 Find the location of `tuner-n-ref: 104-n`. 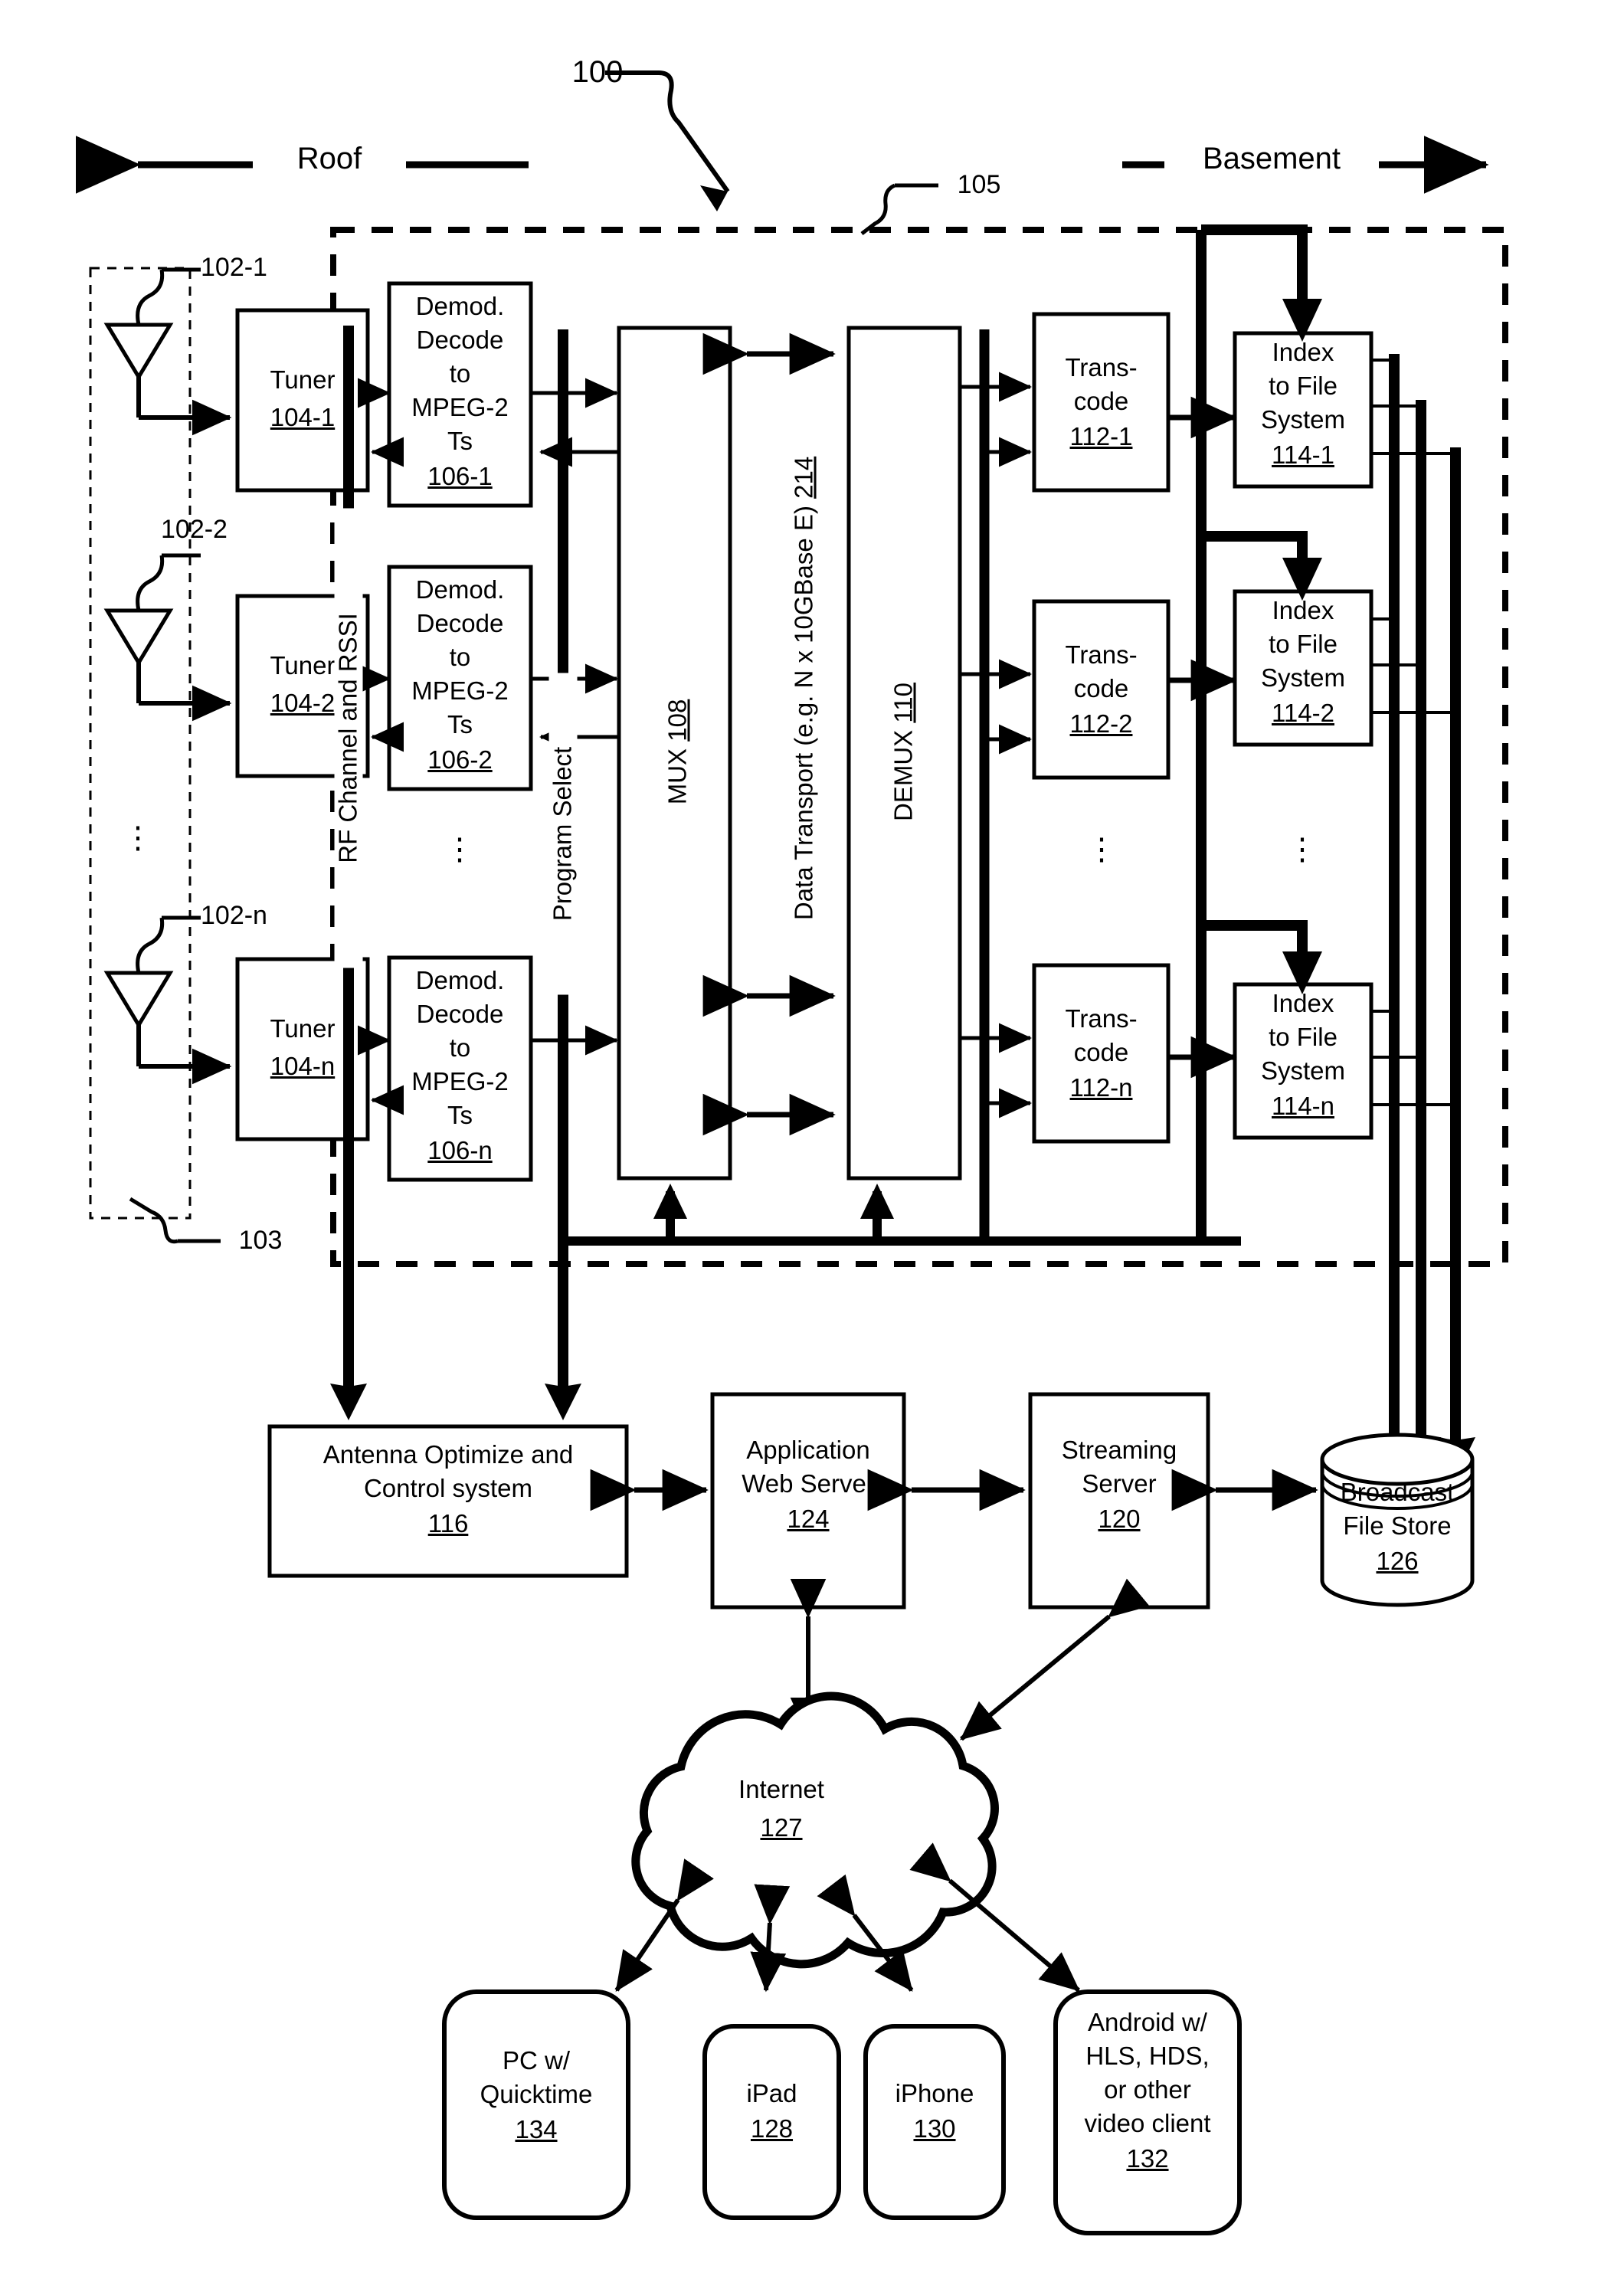

tuner-n-ref: 104-n is located at coordinates (303, 1066).